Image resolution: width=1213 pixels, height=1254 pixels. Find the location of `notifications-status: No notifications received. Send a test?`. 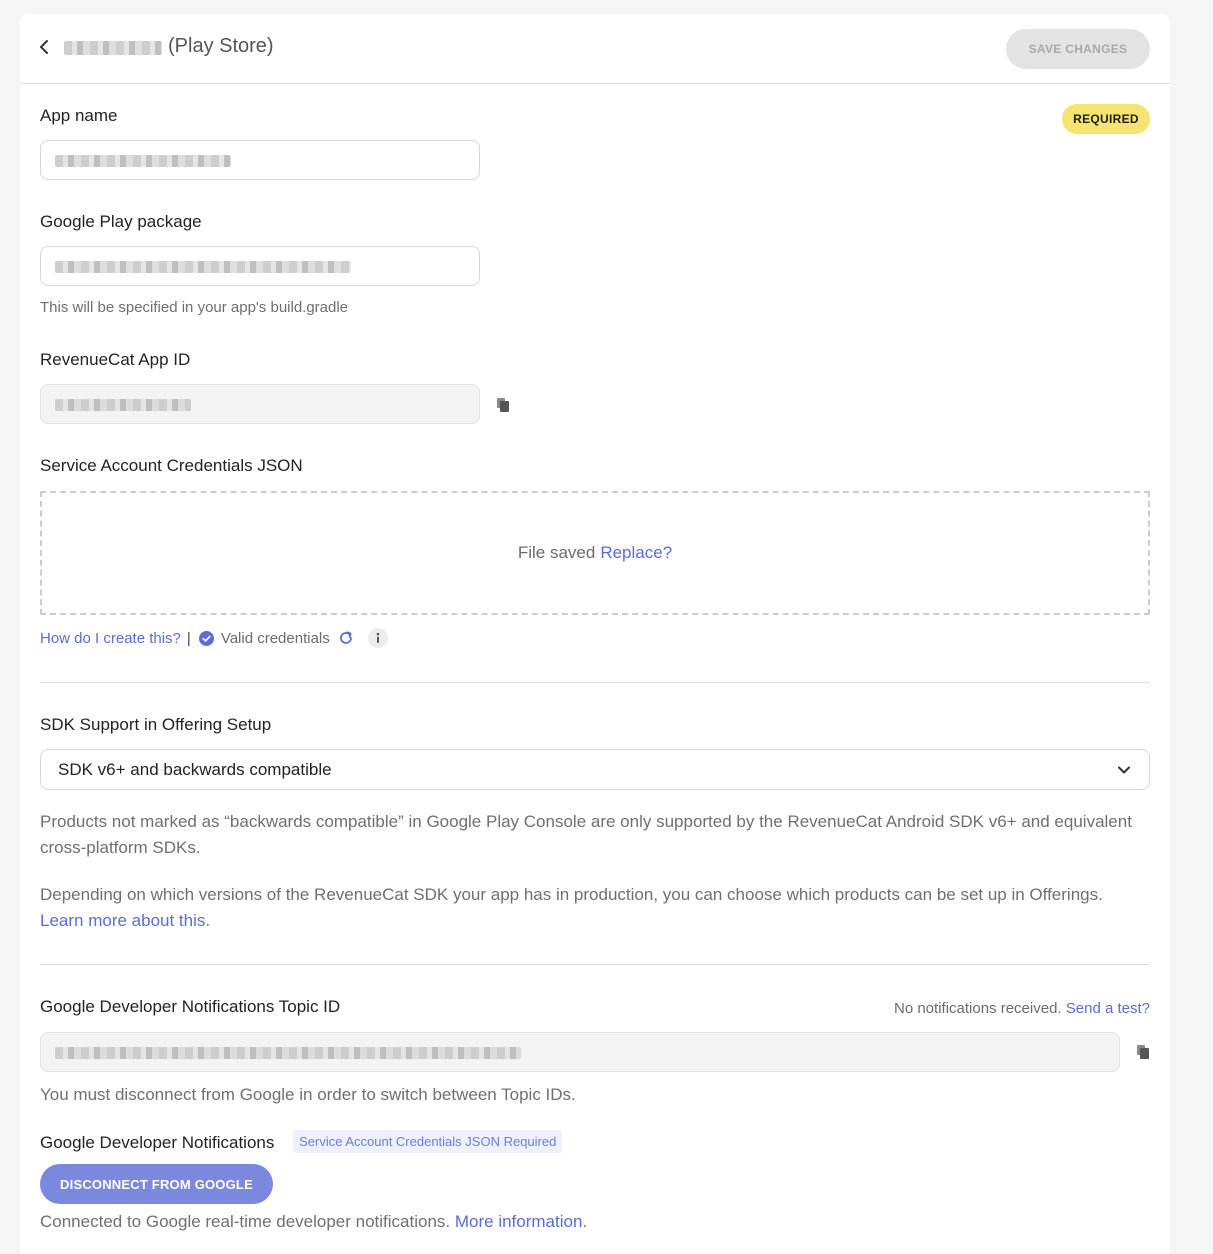

notifications-status: No notifications received. Send a test? is located at coordinates (1022, 1008).